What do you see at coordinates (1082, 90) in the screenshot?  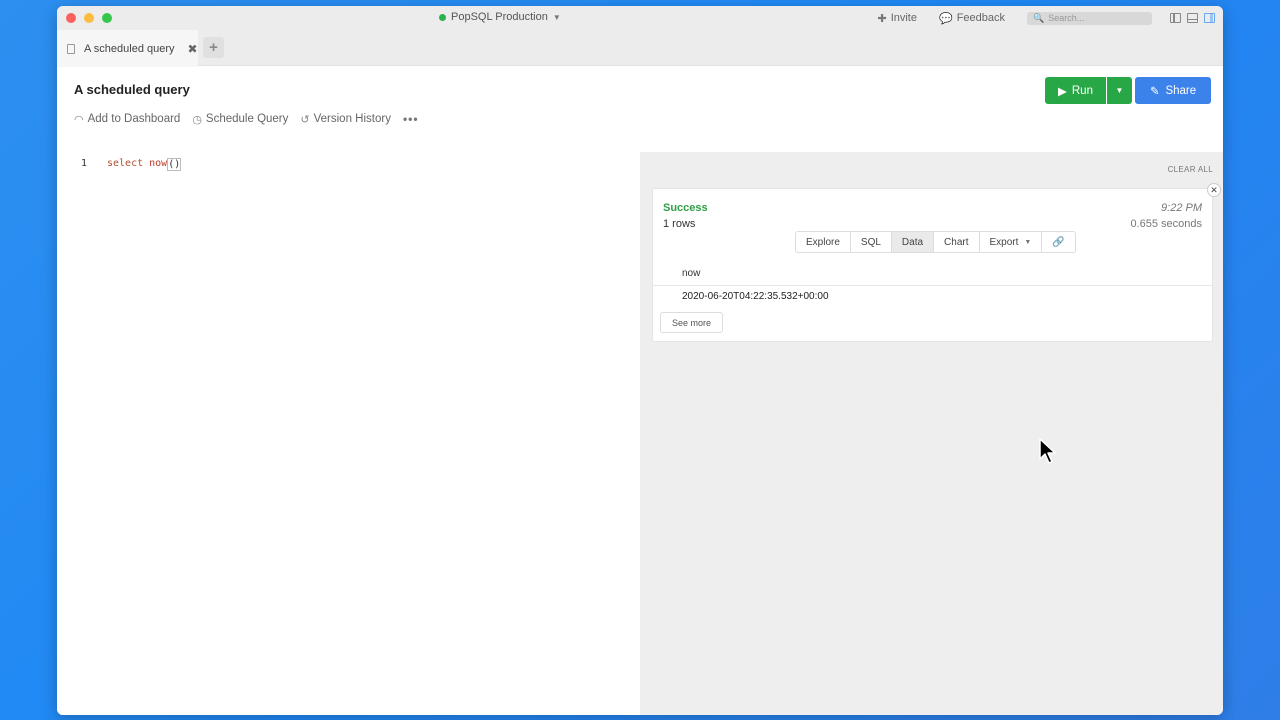 I see `run-label: Run` at bounding box center [1082, 90].